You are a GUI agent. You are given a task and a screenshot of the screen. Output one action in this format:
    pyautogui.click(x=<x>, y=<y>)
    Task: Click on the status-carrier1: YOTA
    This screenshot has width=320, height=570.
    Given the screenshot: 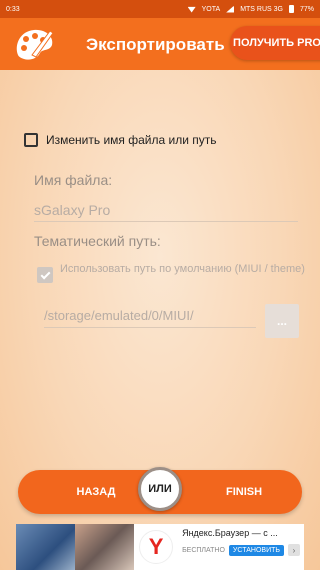 What is the action you would take?
    pyautogui.click(x=211, y=9)
    